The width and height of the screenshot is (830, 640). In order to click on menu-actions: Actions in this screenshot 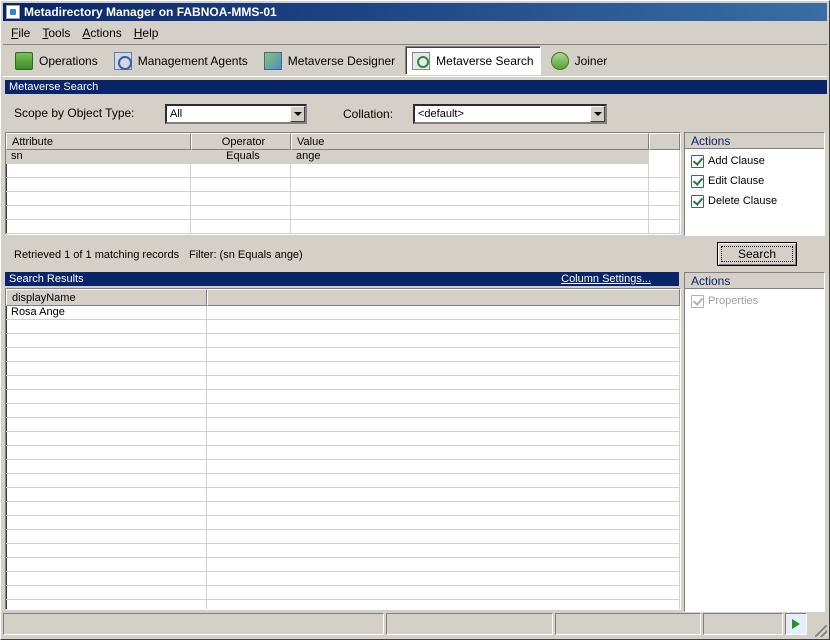, I will do `click(101, 33)`.